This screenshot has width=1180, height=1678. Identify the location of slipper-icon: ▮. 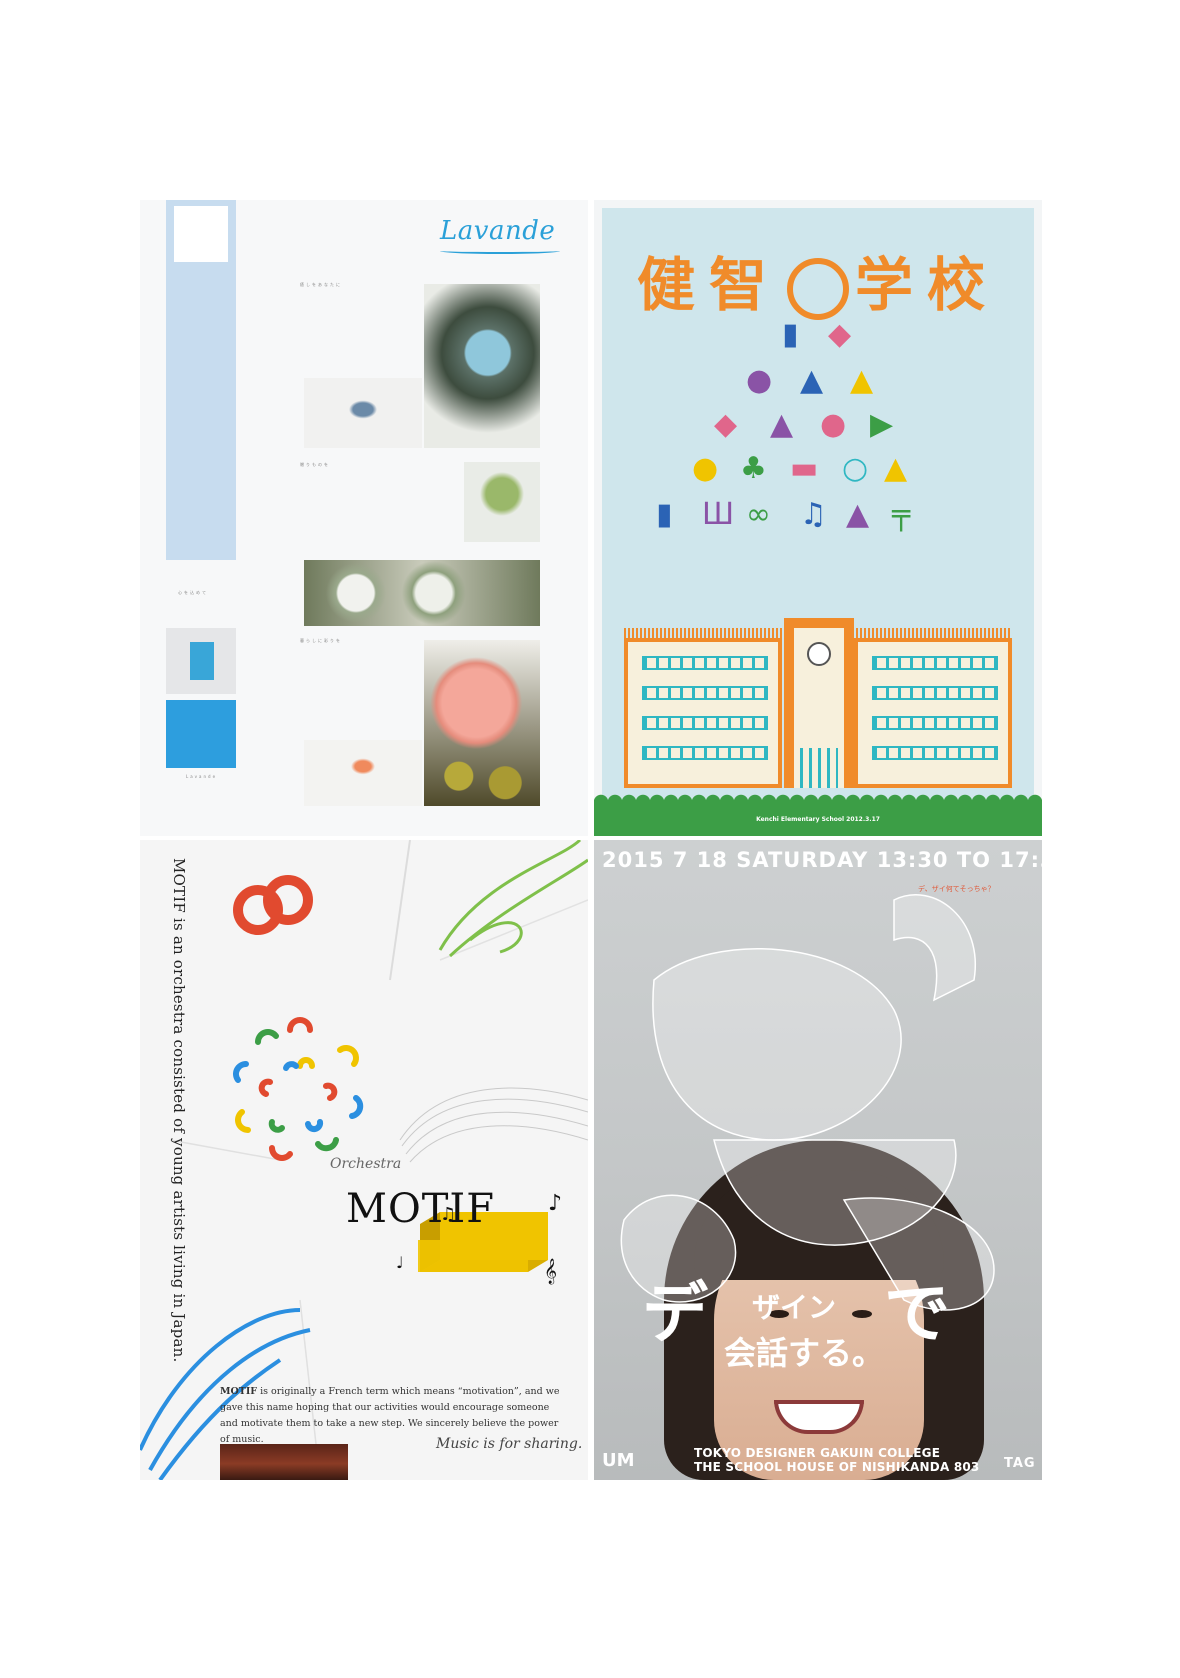
(664, 514).